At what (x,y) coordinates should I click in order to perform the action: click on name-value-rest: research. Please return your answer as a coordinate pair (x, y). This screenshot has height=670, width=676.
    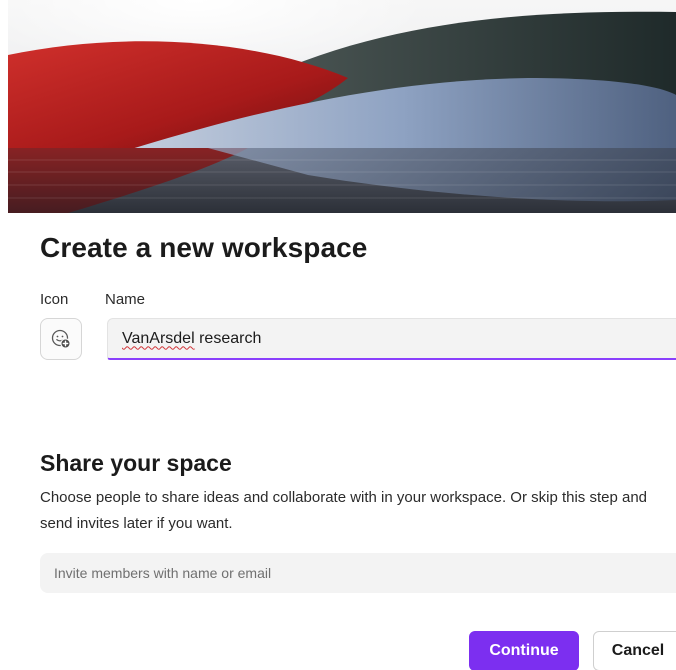
    Looking at the image, I should click on (228, 338).